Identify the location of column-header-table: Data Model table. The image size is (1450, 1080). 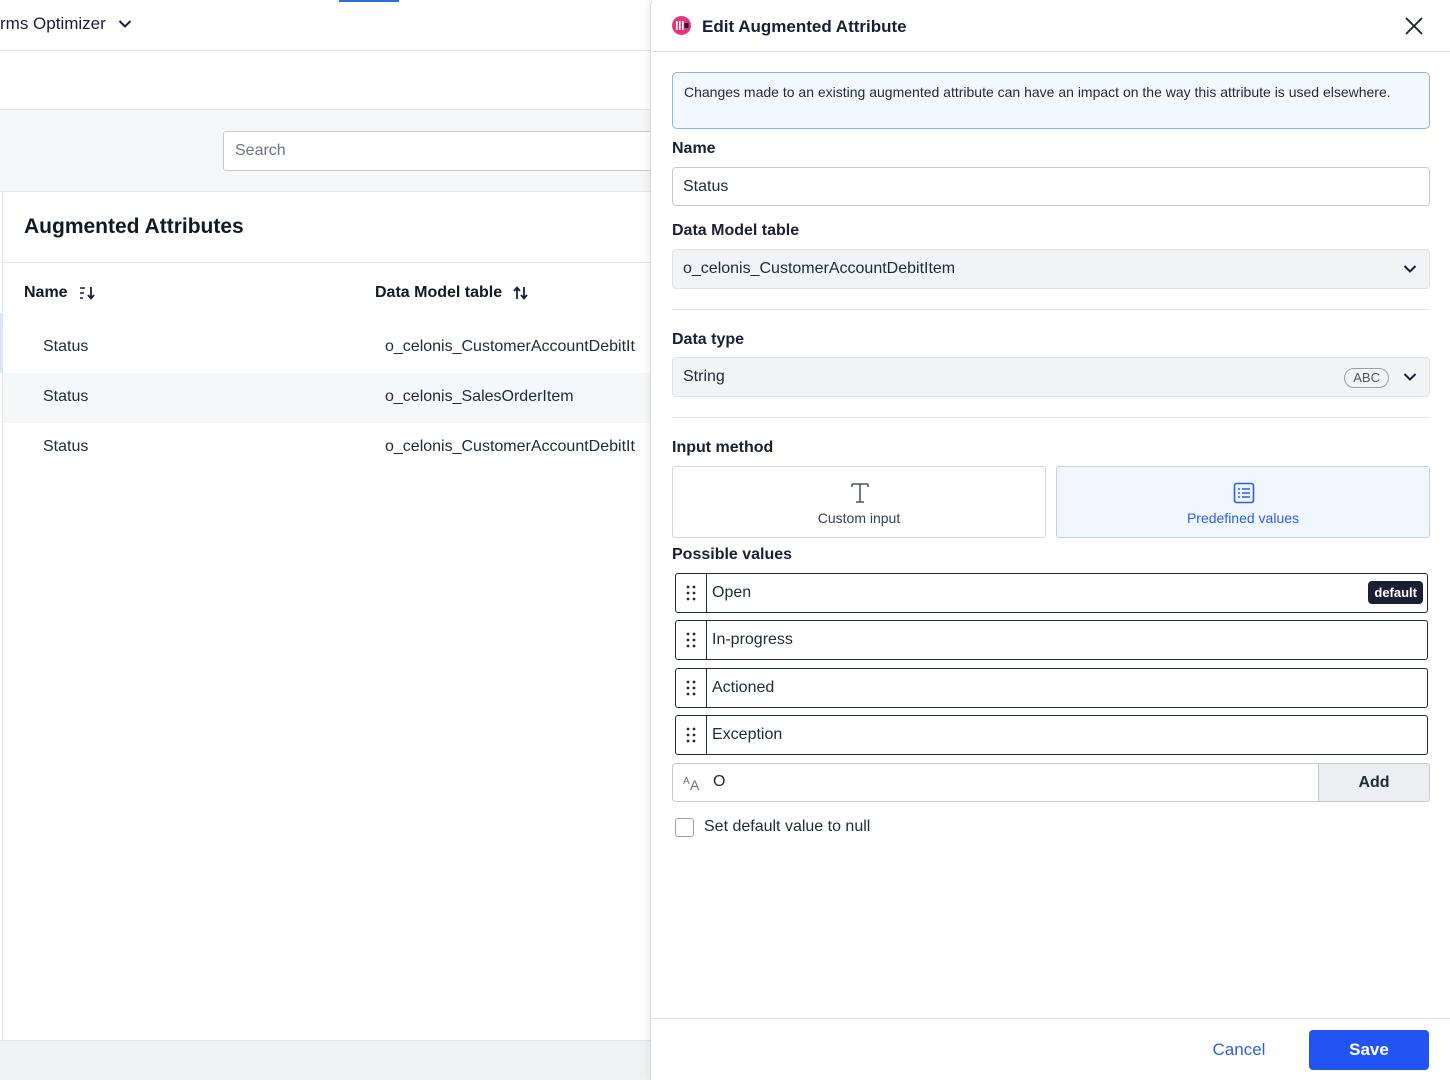
(452, 293).